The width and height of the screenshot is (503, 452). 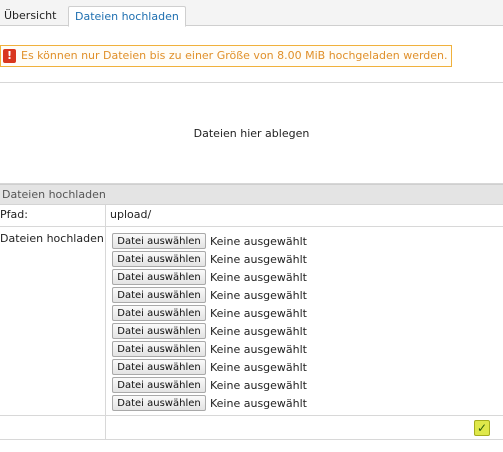 I want to click on tab-upload-files: Dateien hochladen, so click(x=127, y=16).